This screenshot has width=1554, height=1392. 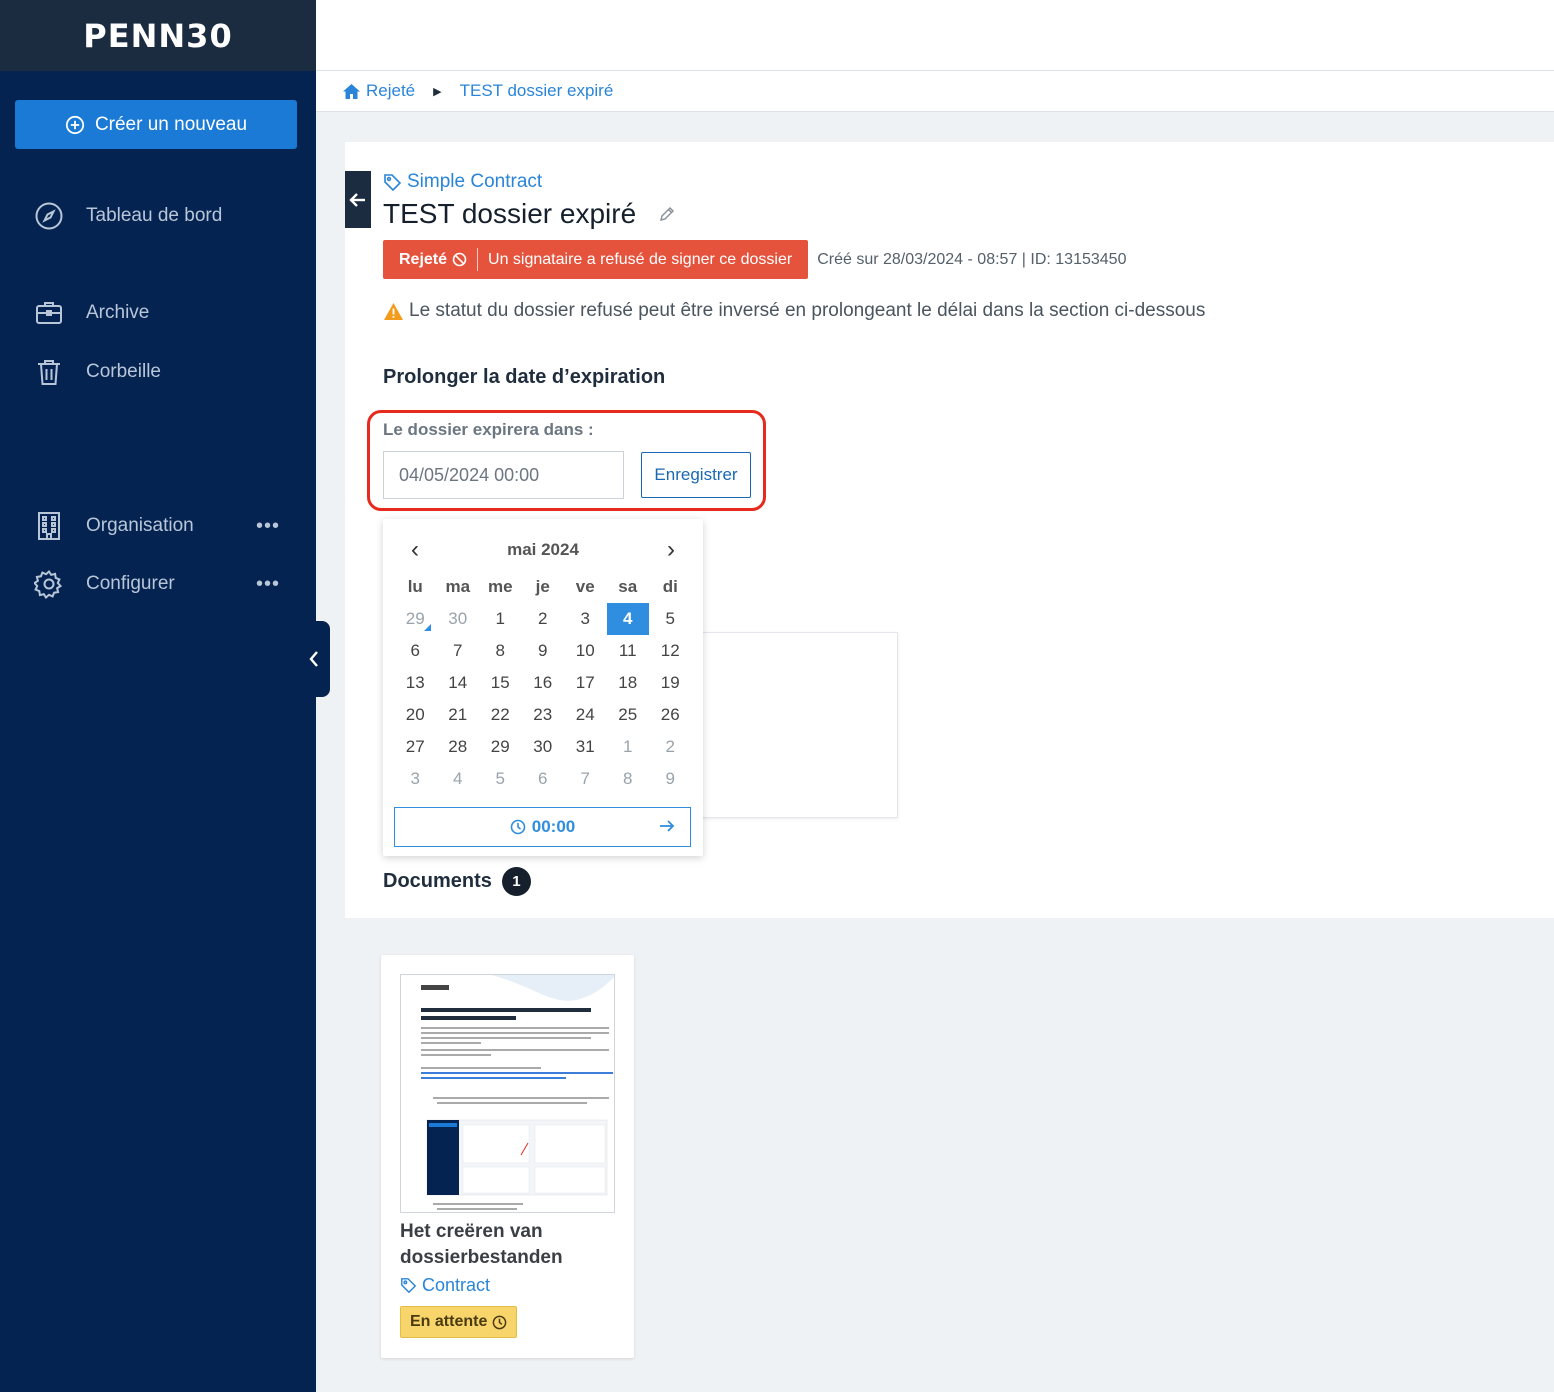 What do you see at coordinates (542, 586) in the screenshot?
I see `weekday-header: je` at bounding box center [542, 586].